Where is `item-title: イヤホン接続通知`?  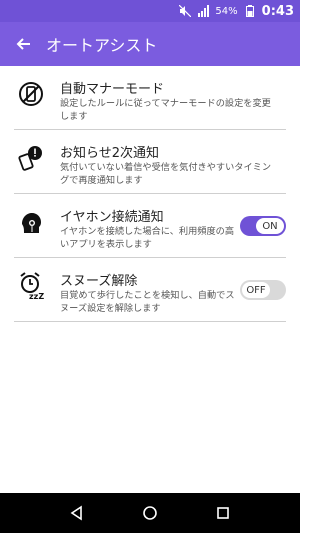
item-title: イヤホン接続通知 is located at coordinates (112, 217).